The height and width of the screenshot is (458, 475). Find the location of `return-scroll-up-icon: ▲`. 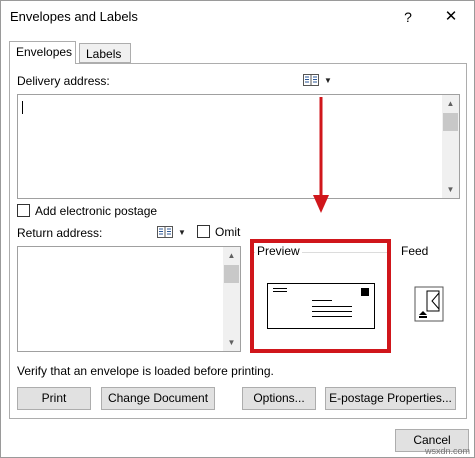

return-scroll-up-icon: ▲ is located at coordinates (231, 255).